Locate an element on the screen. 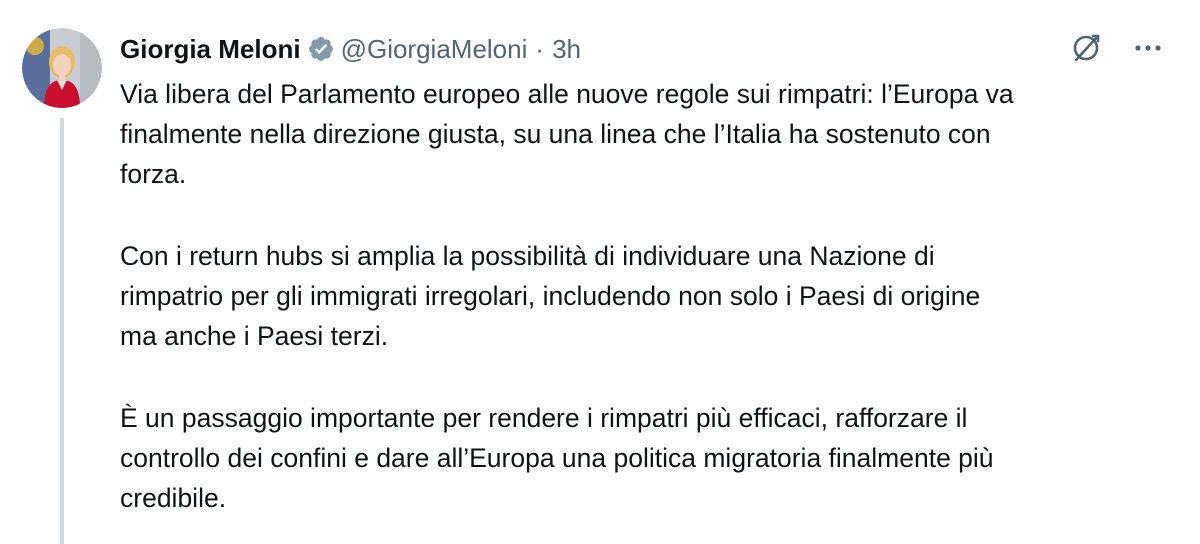  avatar is located at coordinates (62, 68).